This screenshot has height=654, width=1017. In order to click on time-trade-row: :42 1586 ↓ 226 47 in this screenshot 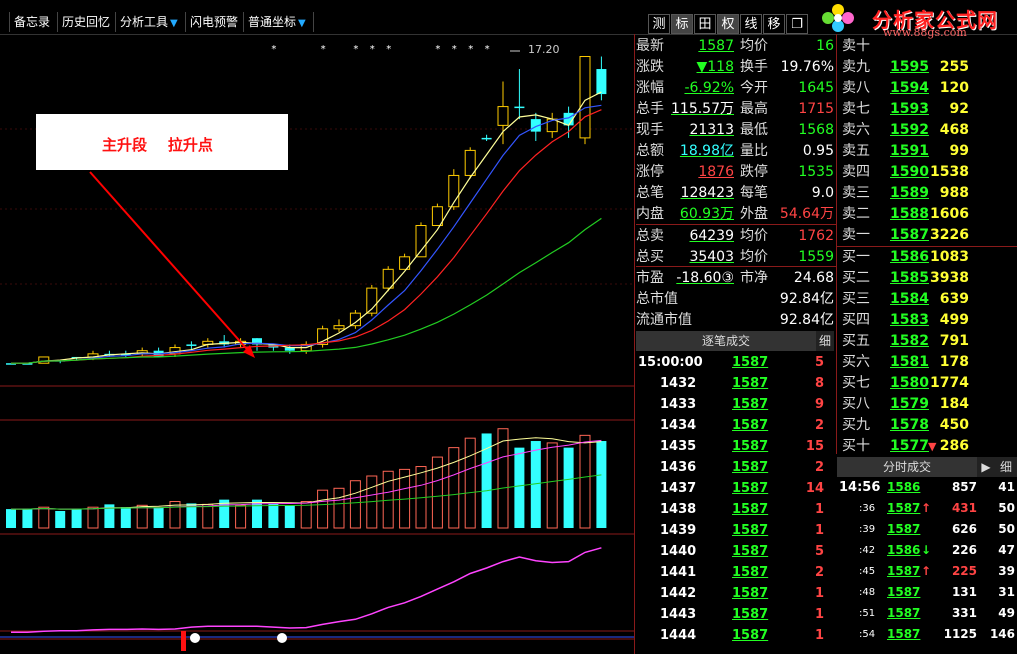, I will do `click(927, 550)`.